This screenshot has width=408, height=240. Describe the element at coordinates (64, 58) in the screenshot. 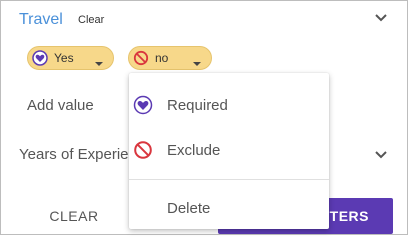

I see `chip-label: Yes` at that location.